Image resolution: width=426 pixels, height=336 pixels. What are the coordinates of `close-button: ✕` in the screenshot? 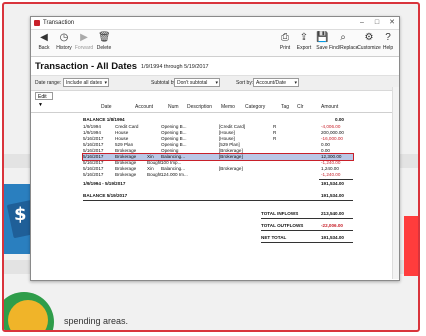 It's located at (392, 23).